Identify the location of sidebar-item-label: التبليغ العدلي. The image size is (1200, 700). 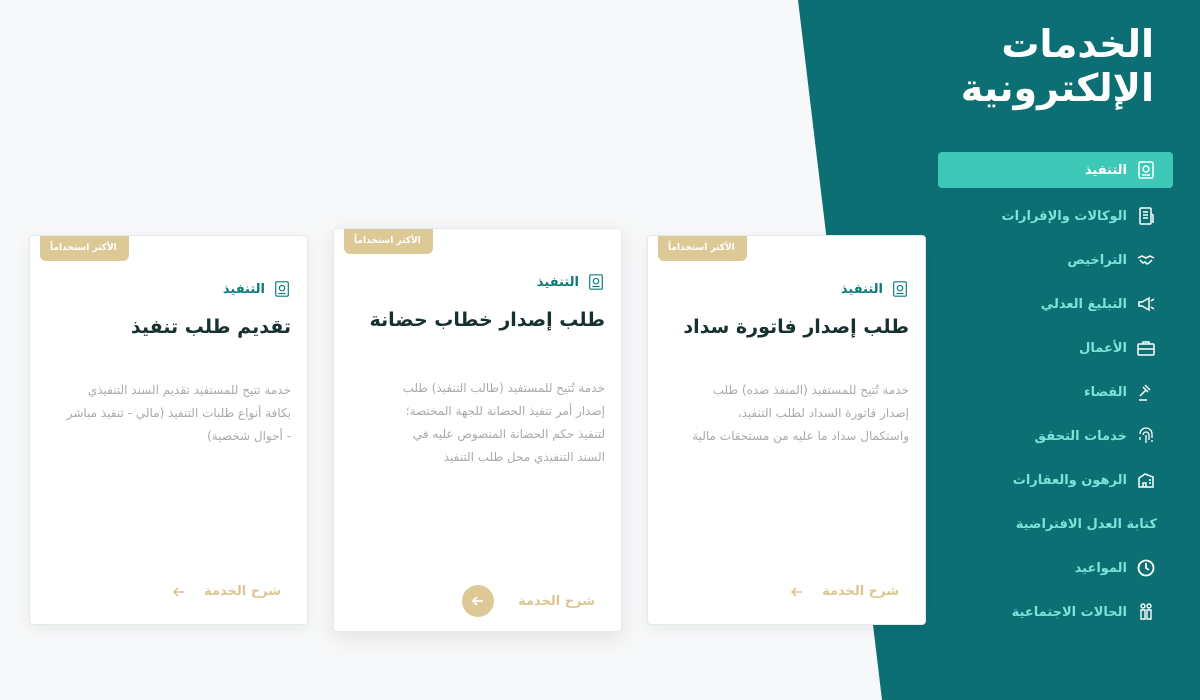
(1083, 304).